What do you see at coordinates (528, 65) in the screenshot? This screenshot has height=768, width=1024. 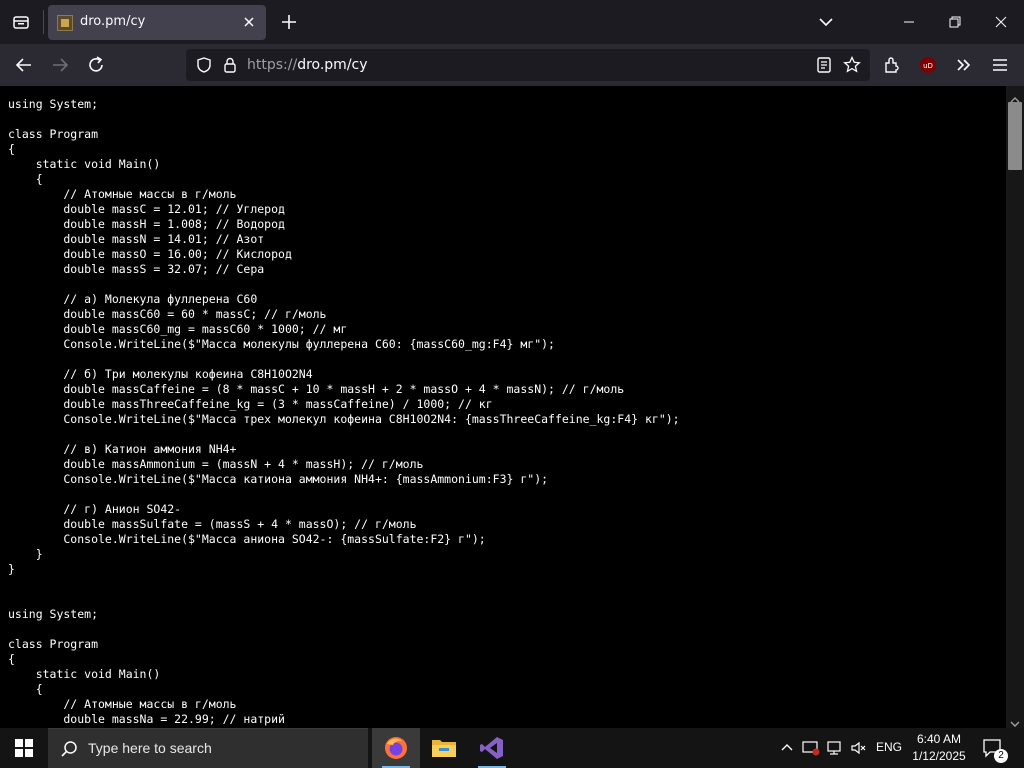 I see `url-bar: https://dro.pm/cy` at bounding box center [528, 65].